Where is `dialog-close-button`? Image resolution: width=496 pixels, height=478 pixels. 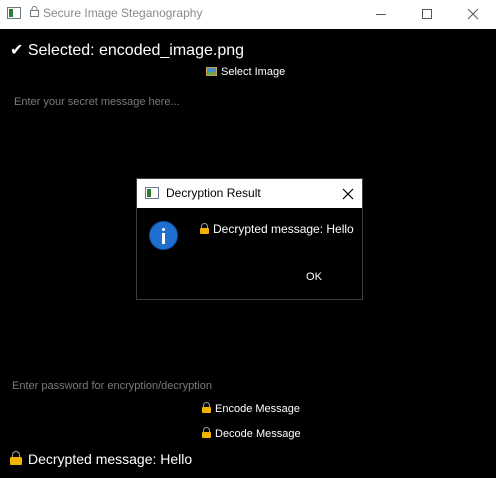
dialog-close-button is located at coordinates (347, 193).